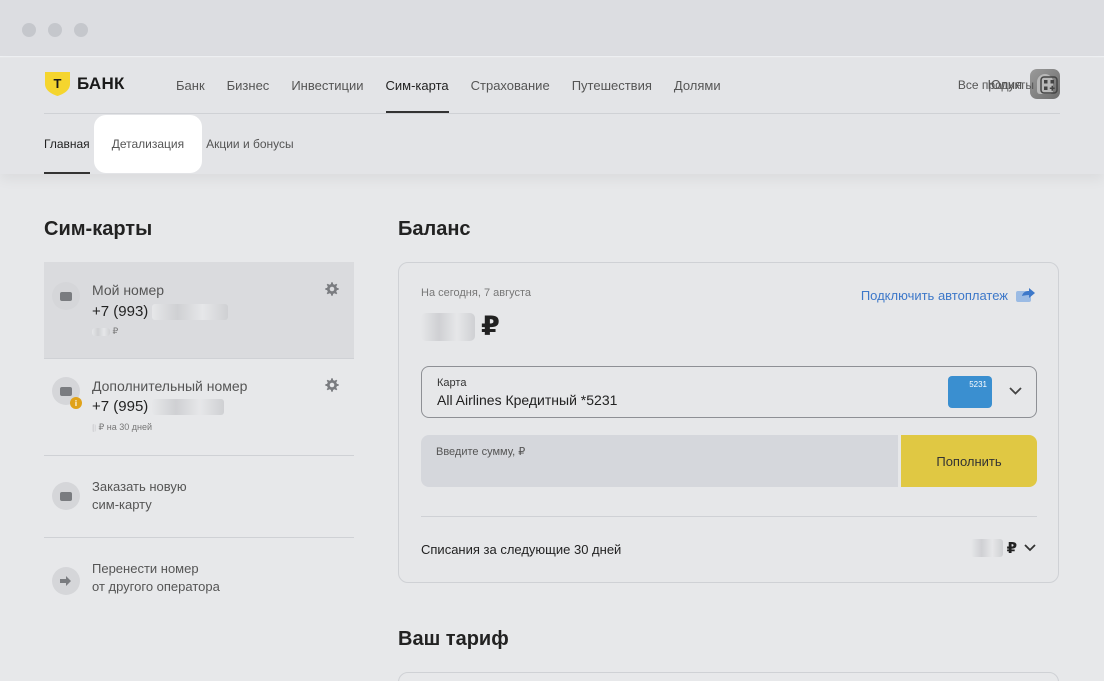 The height and width of the screenshot is (681, 1104). What do you see at coordinates (978, 384) in the screenshot?
I see `card-last4: 5231` at bounding box center [978, 384].